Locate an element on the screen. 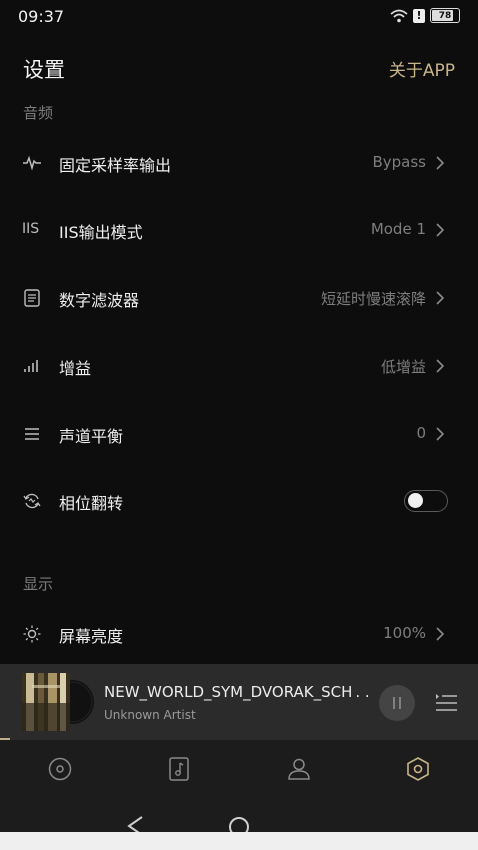 This screenshot has height=850, width=478. setting-gain: 增益 低增益 is located at coordinates (239, 366).